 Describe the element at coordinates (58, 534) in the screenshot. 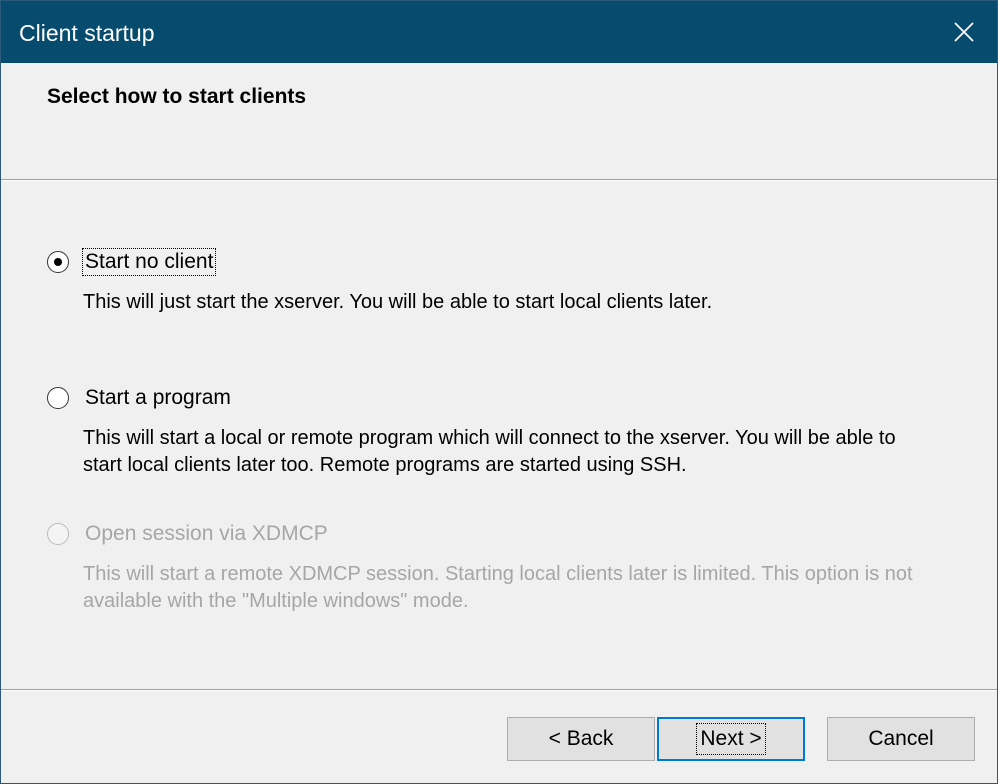

I see `radio-xdmcp` at that location.